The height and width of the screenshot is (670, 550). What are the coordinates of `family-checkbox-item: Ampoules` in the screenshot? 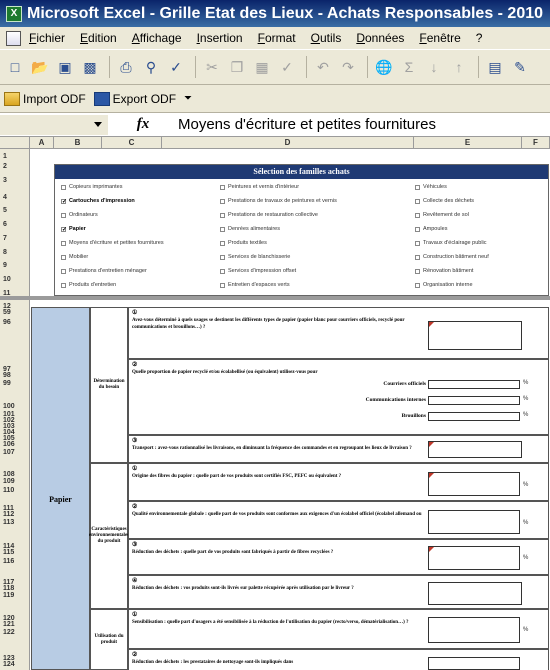 It's located at (431, 229).